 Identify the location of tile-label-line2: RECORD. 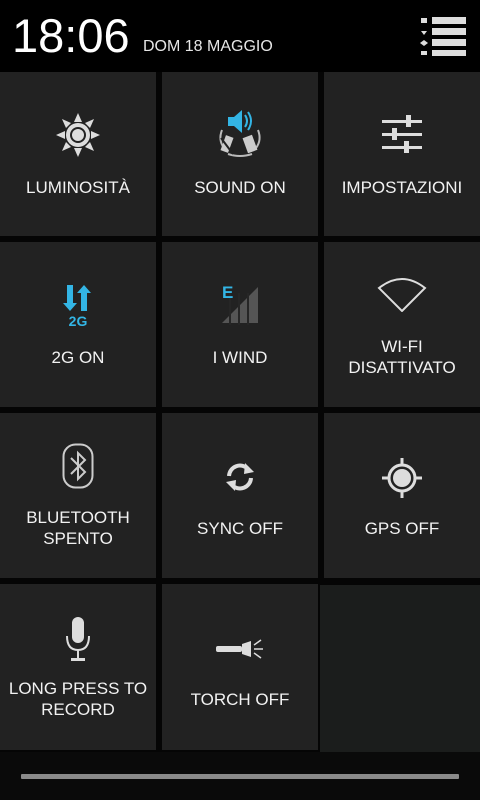
(78, 709).